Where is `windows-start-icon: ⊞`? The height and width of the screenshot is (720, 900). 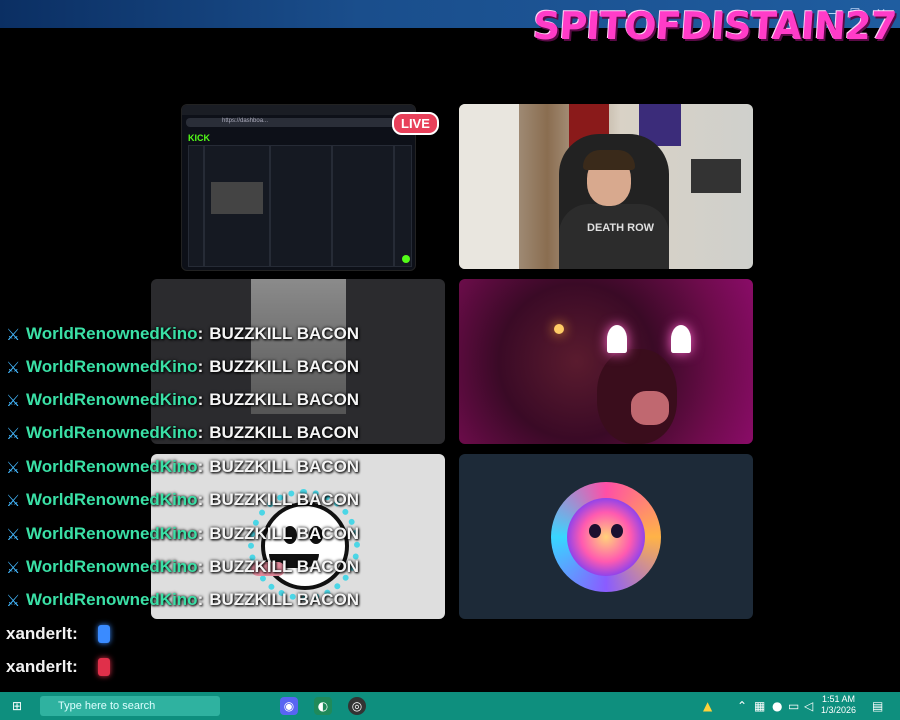 windows-start-icon: ⊞ is located at coordinates (17, 706).